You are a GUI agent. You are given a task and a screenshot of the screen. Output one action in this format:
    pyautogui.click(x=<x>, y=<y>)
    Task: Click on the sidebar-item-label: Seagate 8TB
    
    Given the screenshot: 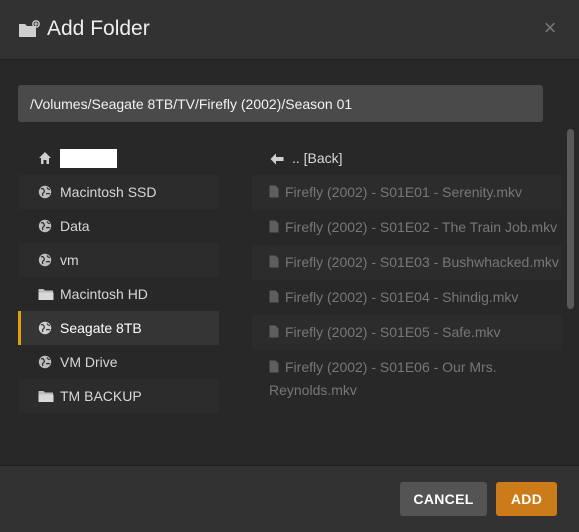 What is the action you would take?
    pyautogui.click(x=101, y=328)
    